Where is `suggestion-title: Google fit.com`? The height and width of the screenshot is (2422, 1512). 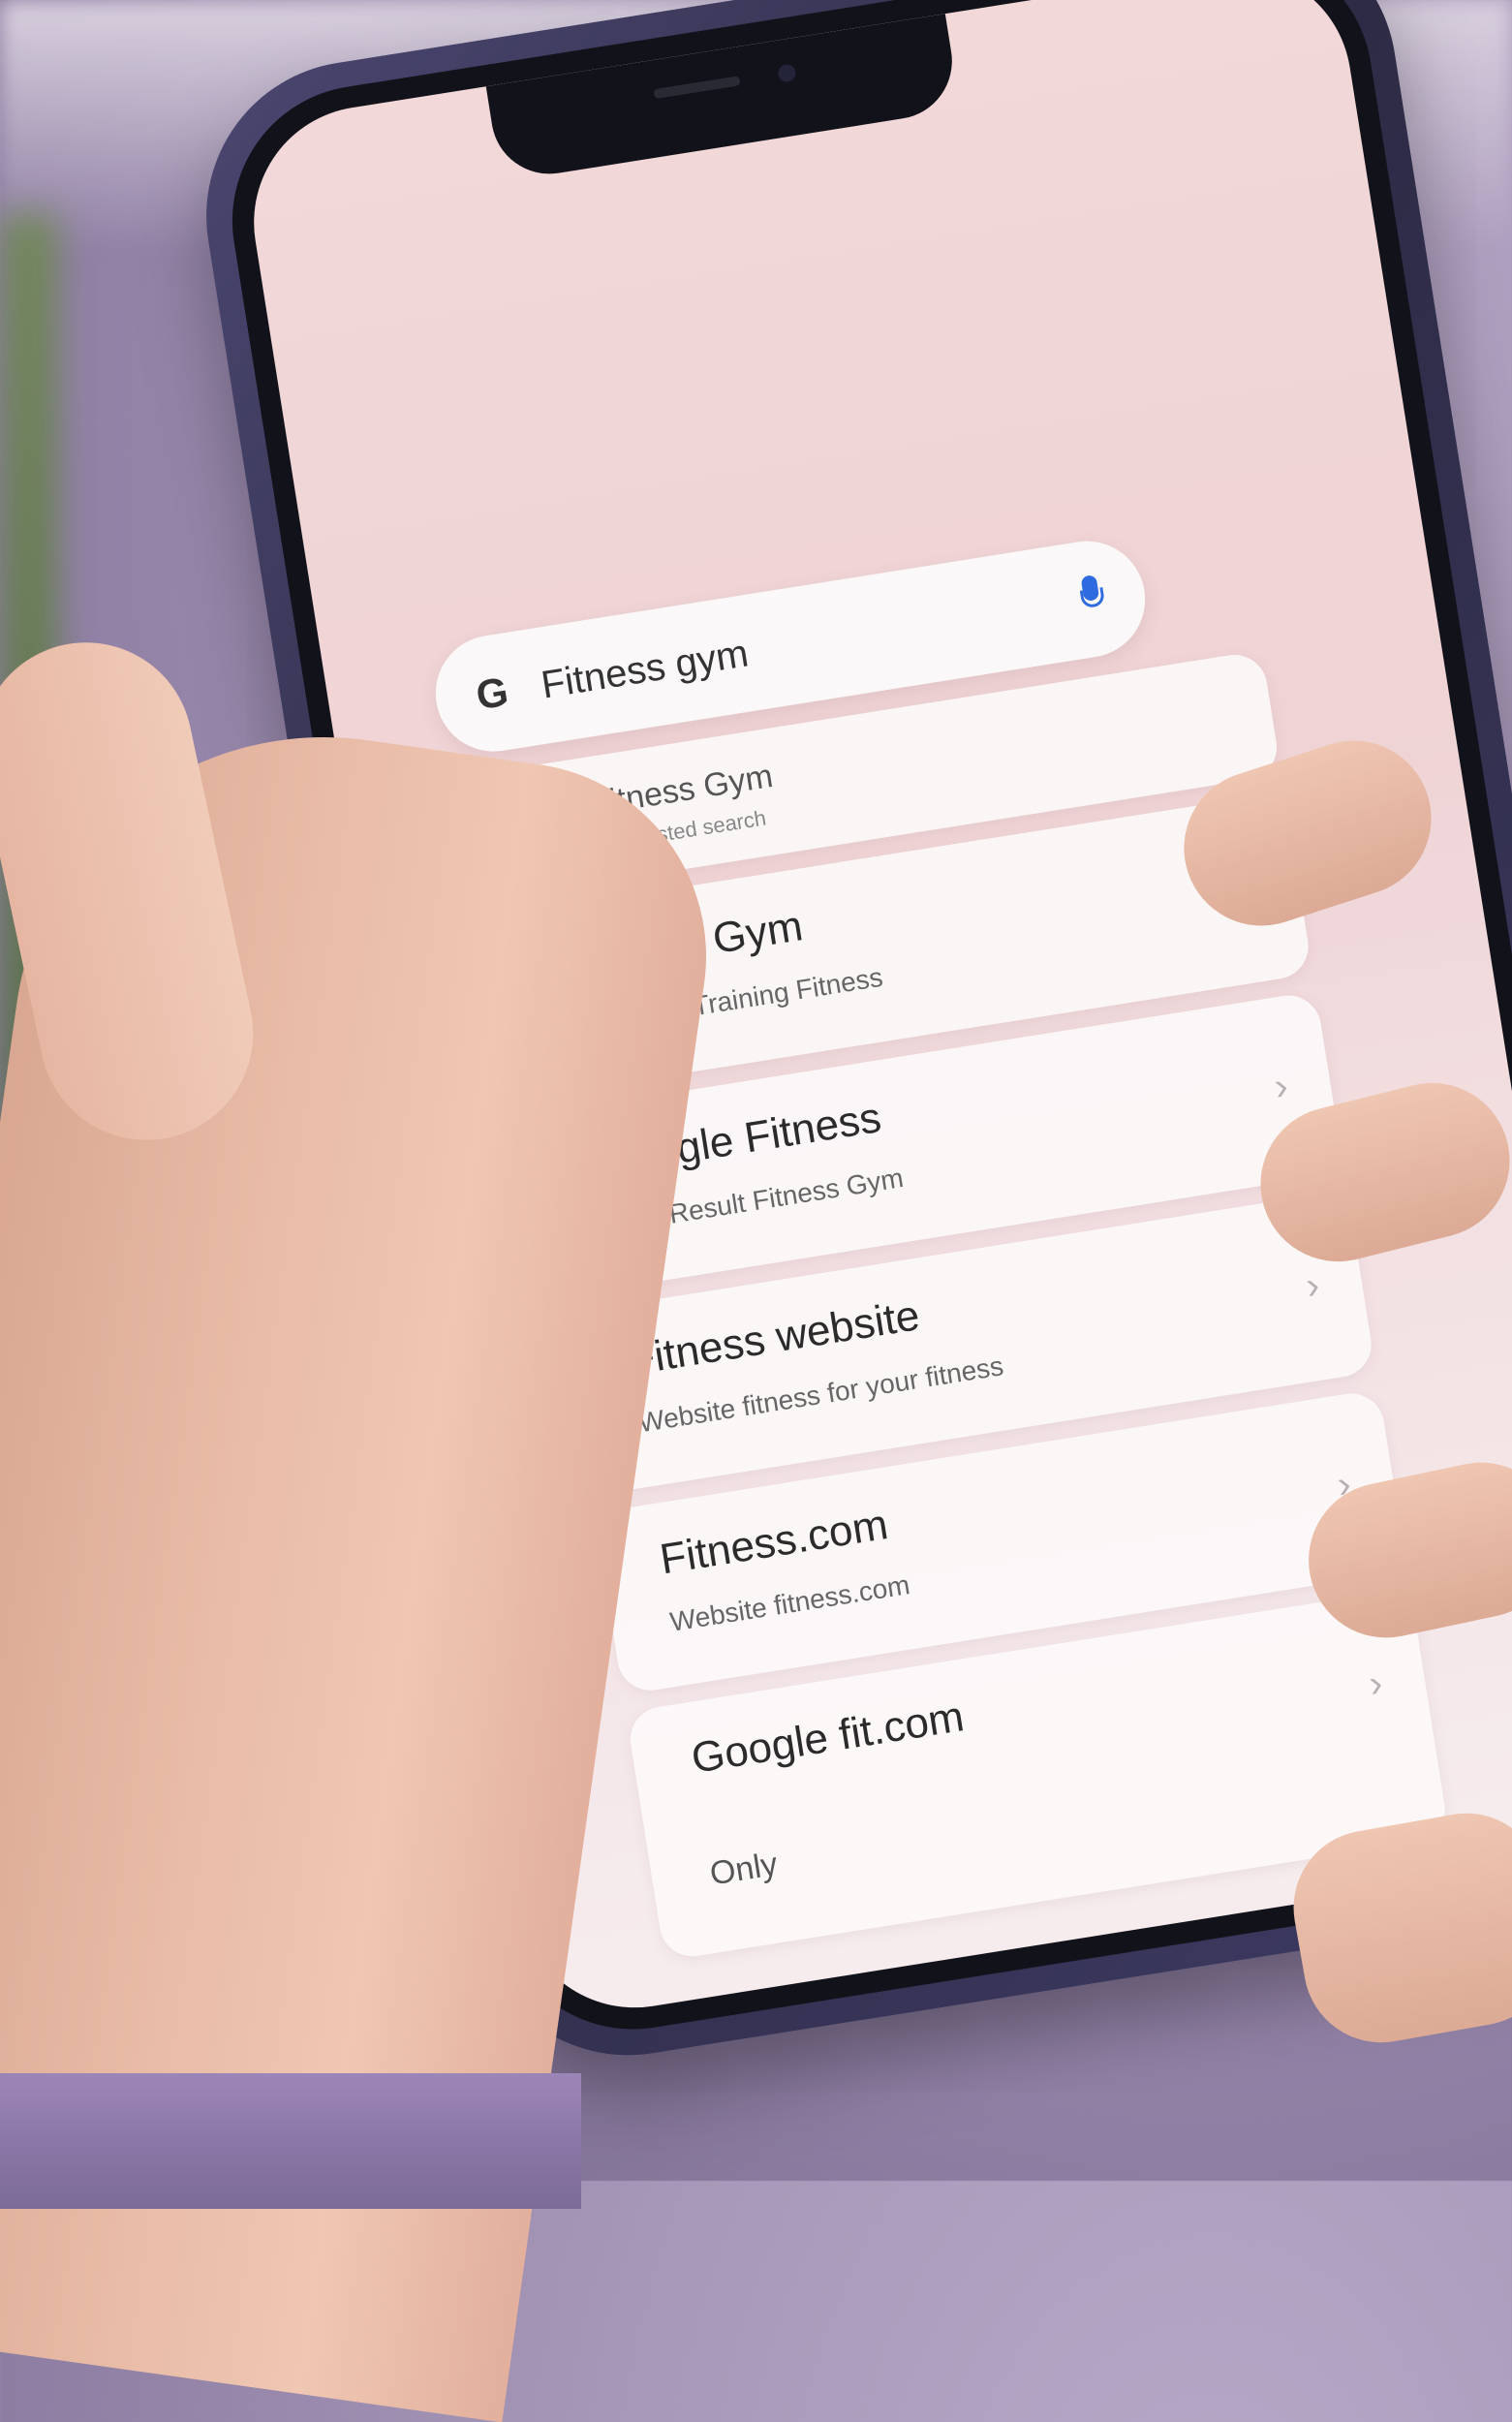 suggestion-title: Google fit.com is located at coordinates (828, 1737).